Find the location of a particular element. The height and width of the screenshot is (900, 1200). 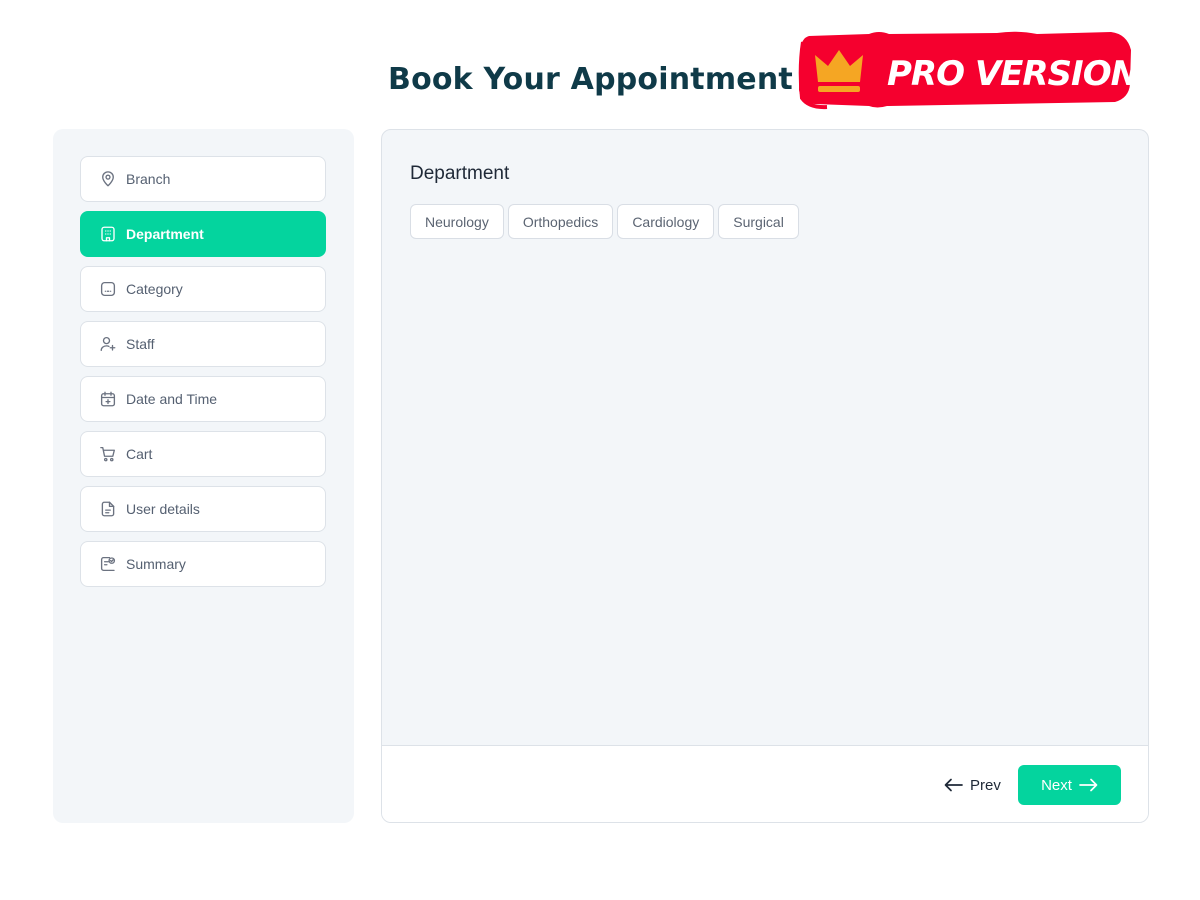

department-chip-neurology: Neurology is located at coordinates (457, 221).